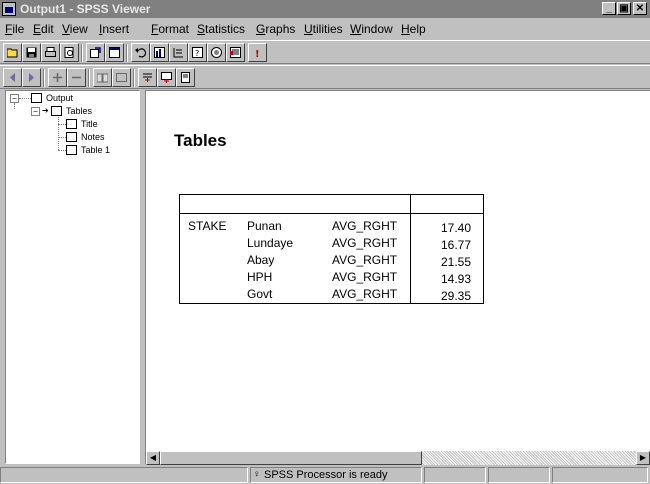 This screenshot has width=650, height=484. What do you see at coordinates (57, 77) in the screenshot?
I see `expand-icon` at bounding box center [57, 77].